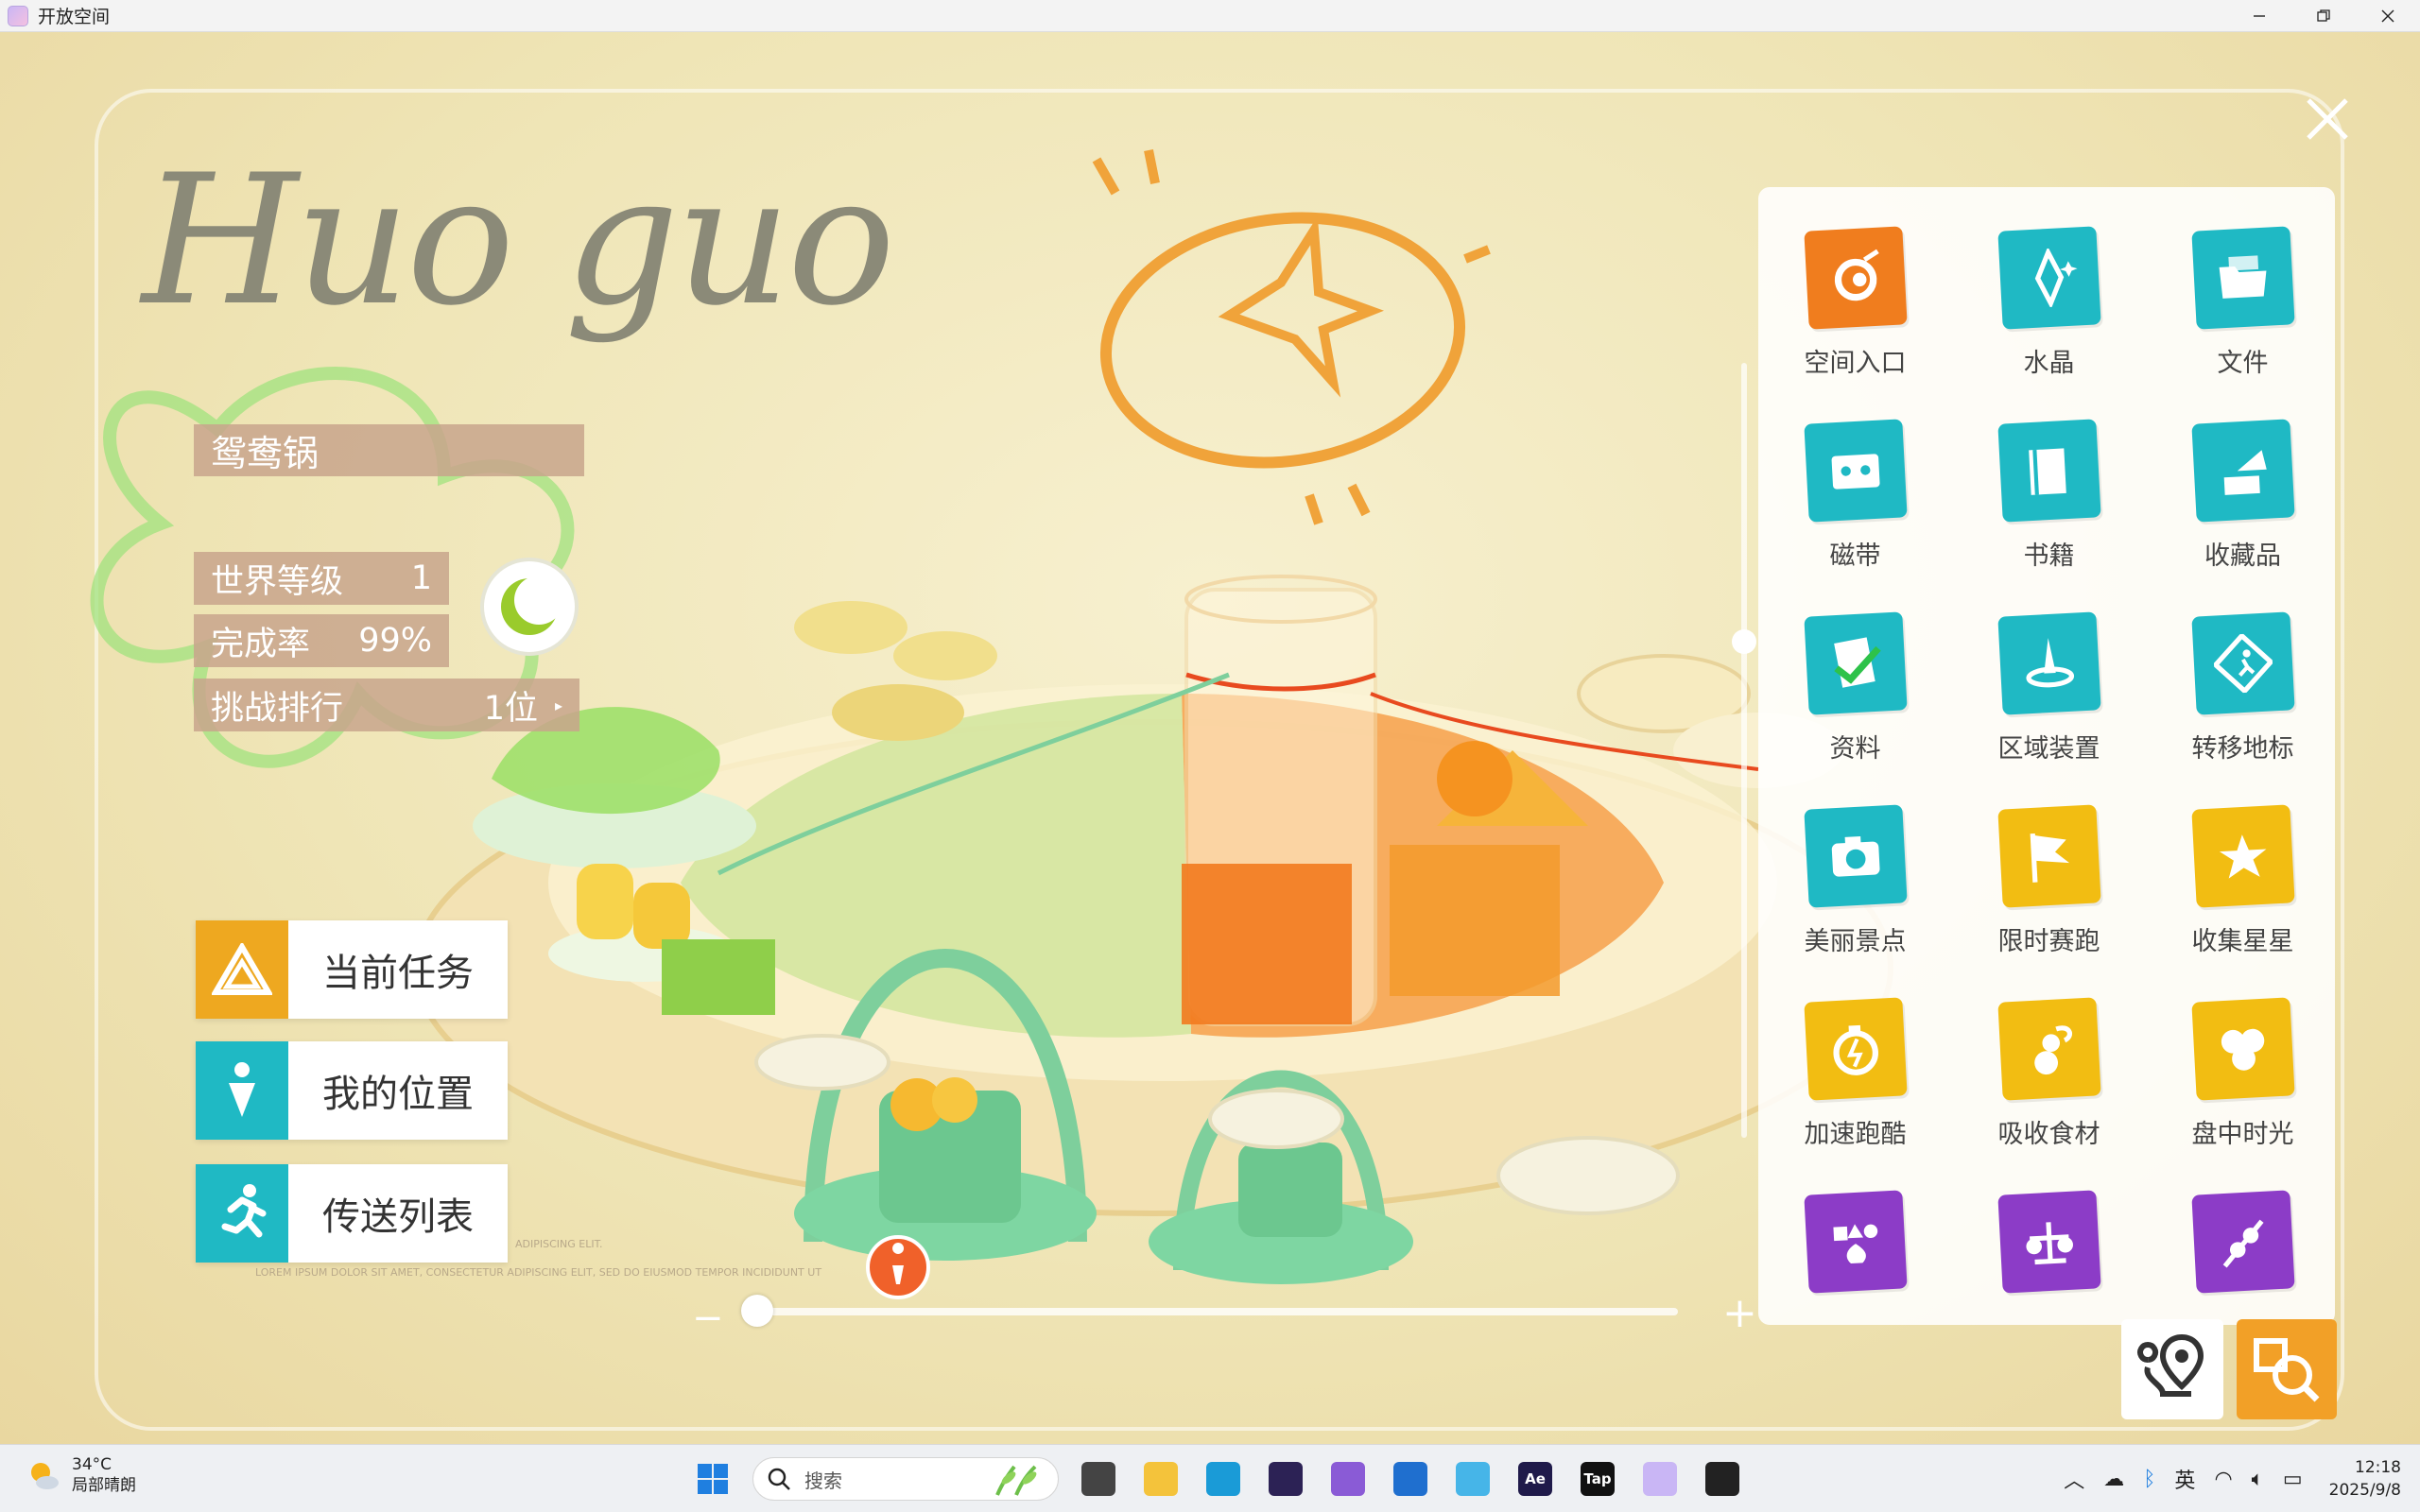 The image size is (2420, 1512). What do you see at coordinates (2240, 861) in the screenshot?
I see `collection-item-star: 收集星星` at bounding box center [2240, 861].